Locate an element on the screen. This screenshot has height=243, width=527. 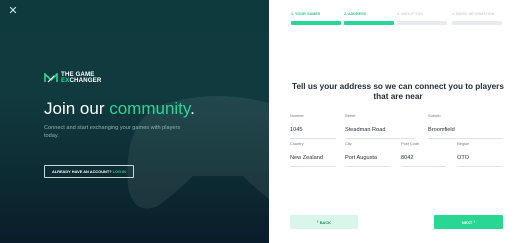
country-label: Country is located at coordinates (297, 143).